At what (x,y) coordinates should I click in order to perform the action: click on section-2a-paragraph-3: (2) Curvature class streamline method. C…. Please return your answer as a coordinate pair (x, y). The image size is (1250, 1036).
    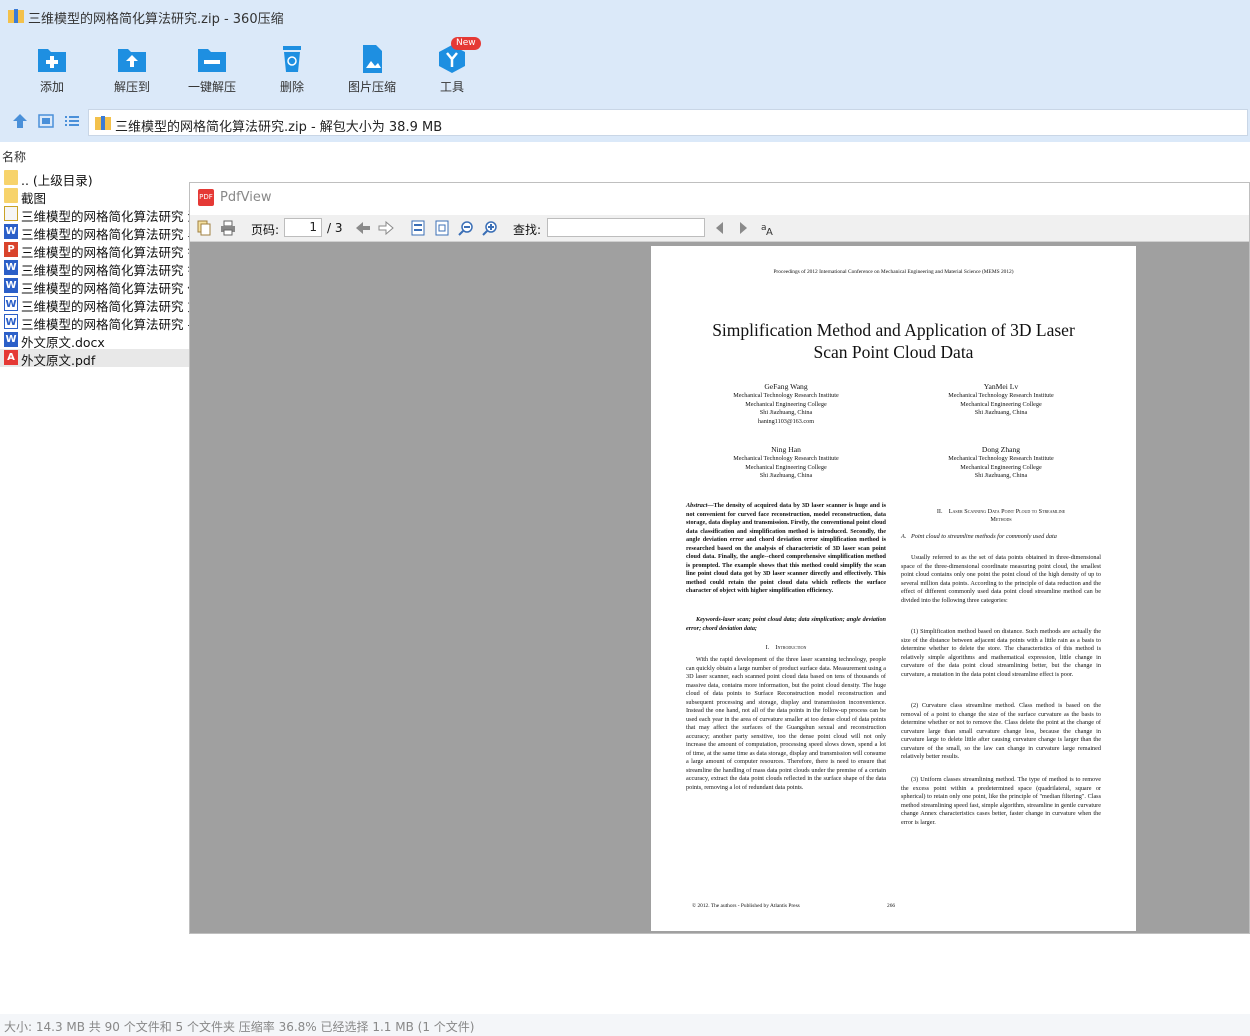
    Looking at the image, I should click on (1001, 731).